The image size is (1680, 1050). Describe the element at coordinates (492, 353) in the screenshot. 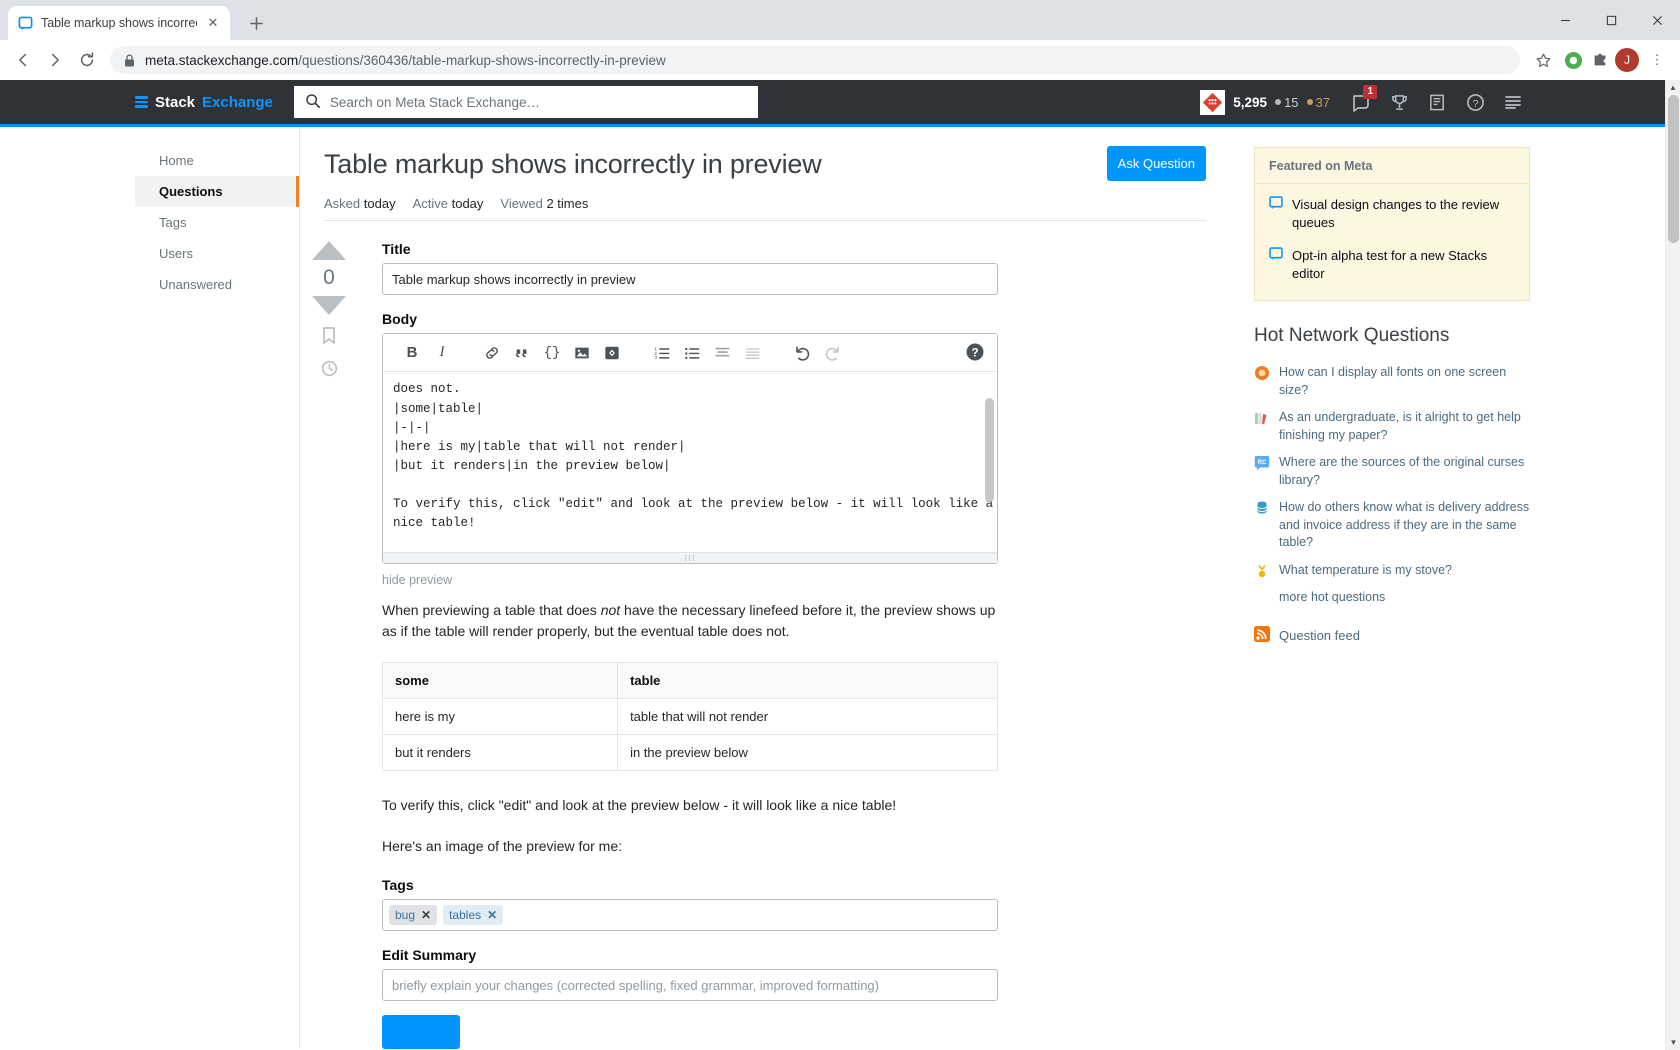

I see `link-icon` at that location.